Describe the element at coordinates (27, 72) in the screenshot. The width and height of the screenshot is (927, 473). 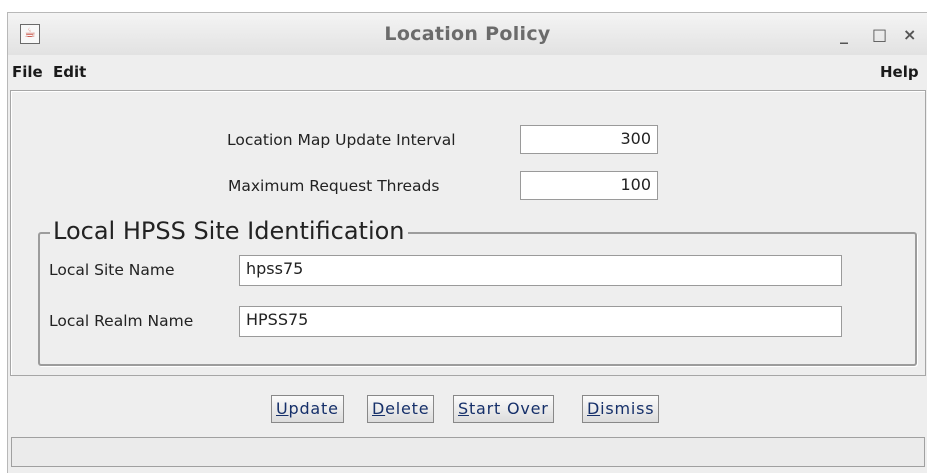
I see `menu-file: File` at that location.